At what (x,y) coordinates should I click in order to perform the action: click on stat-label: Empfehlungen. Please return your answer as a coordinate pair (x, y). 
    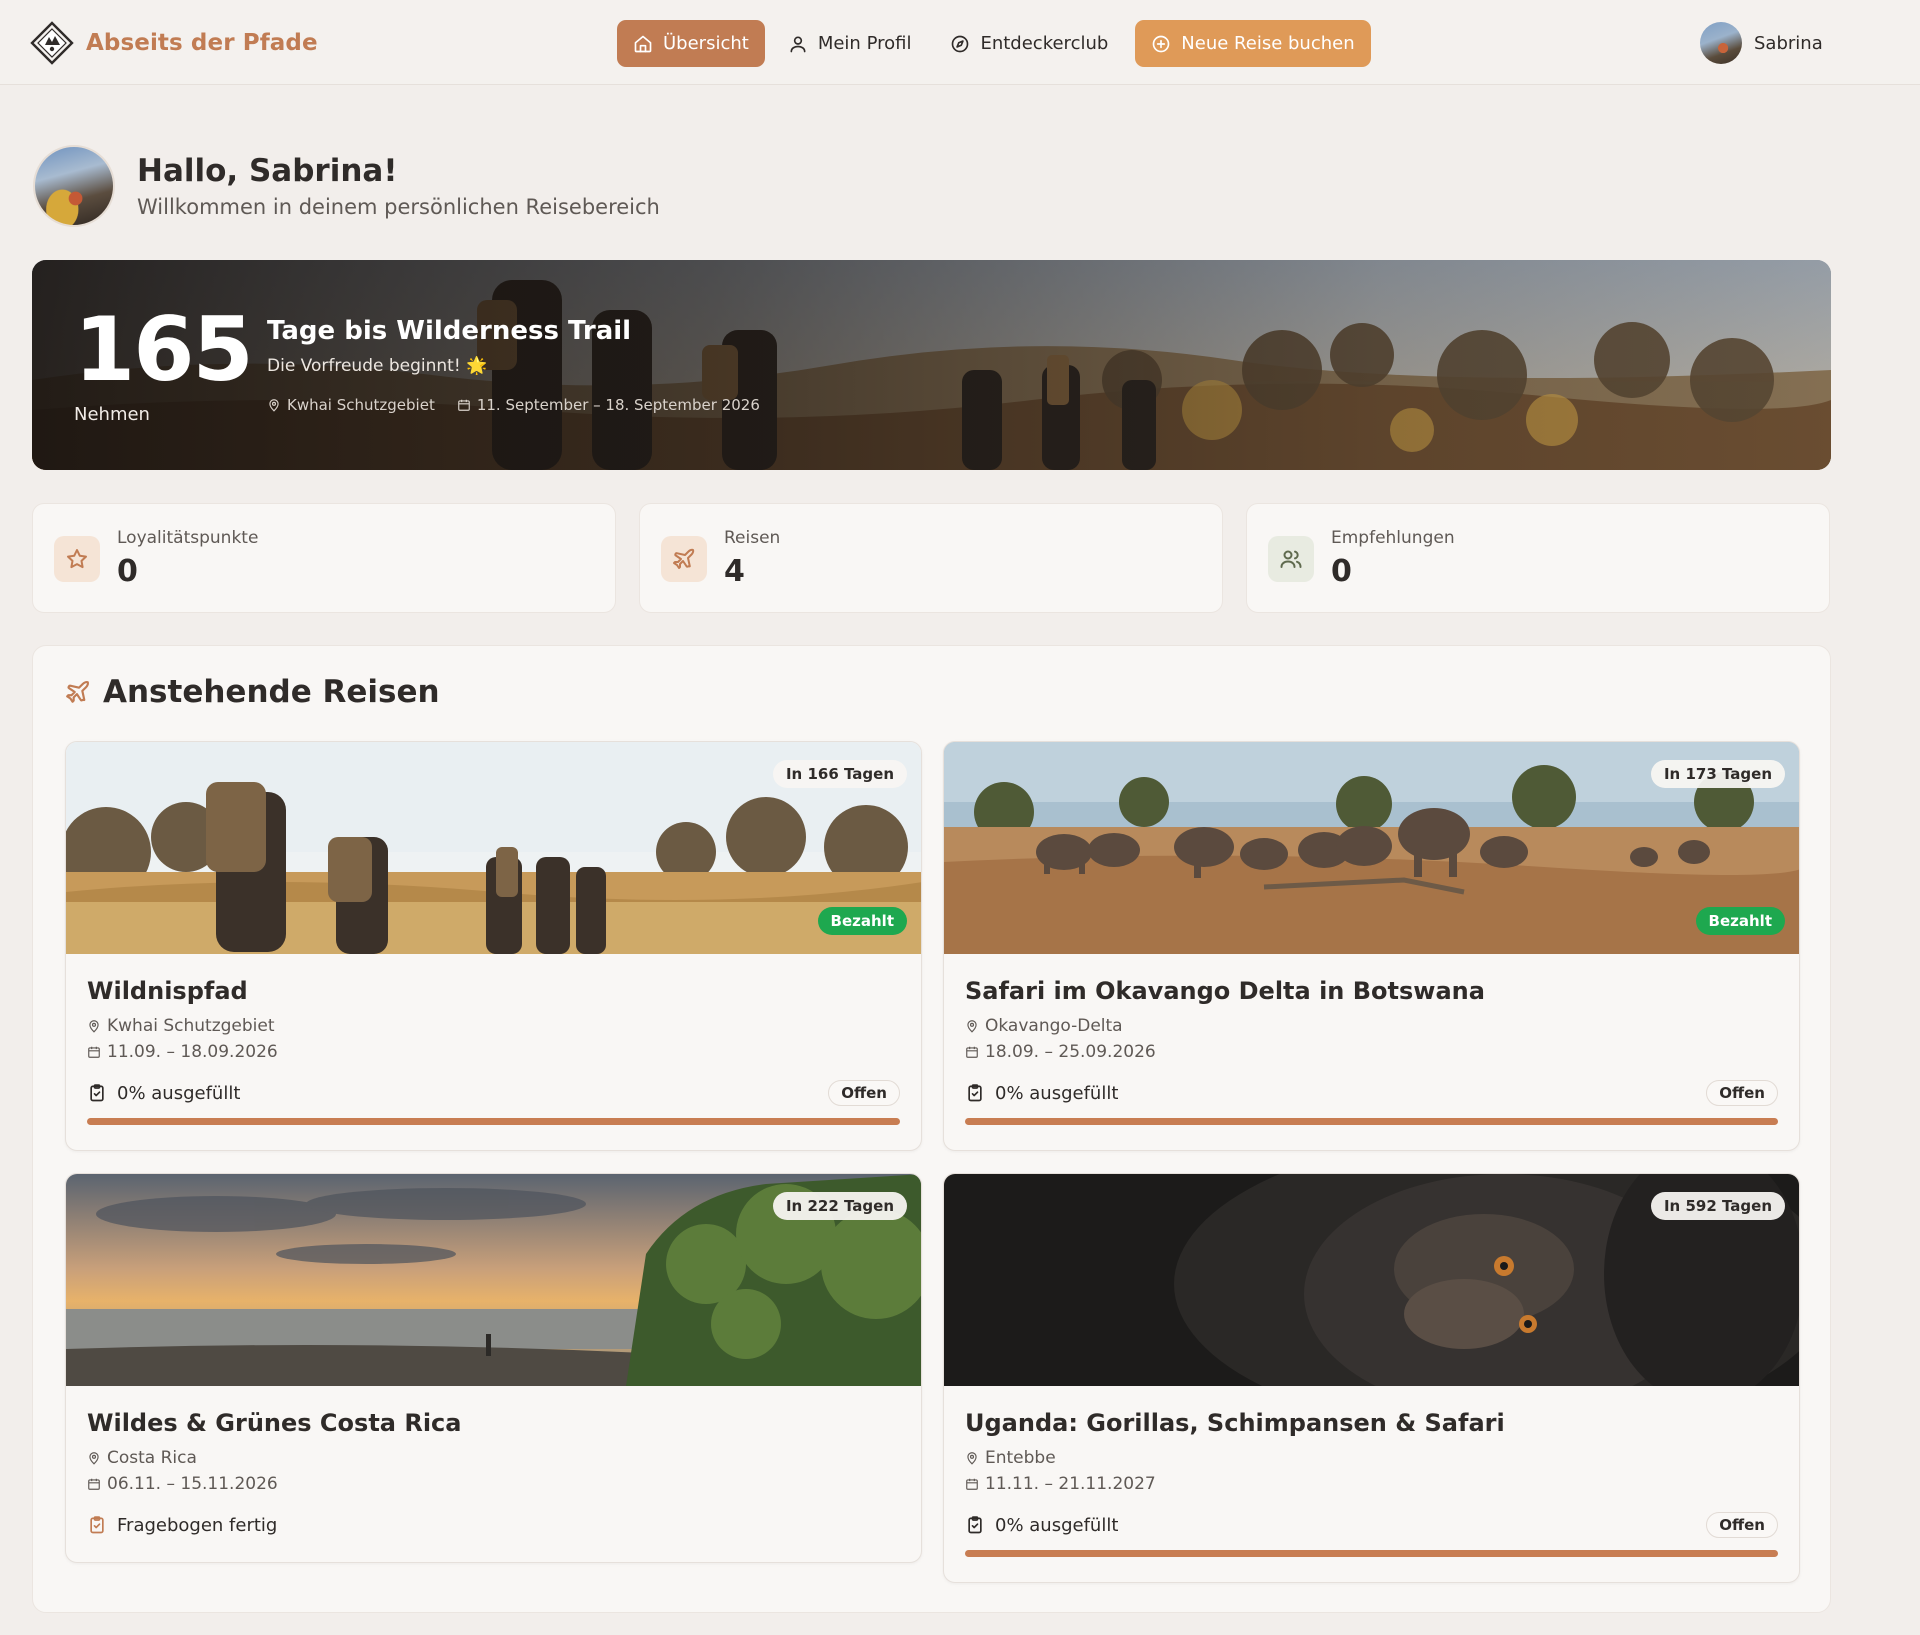
    Looking at the image, I should click on (1393, 538).